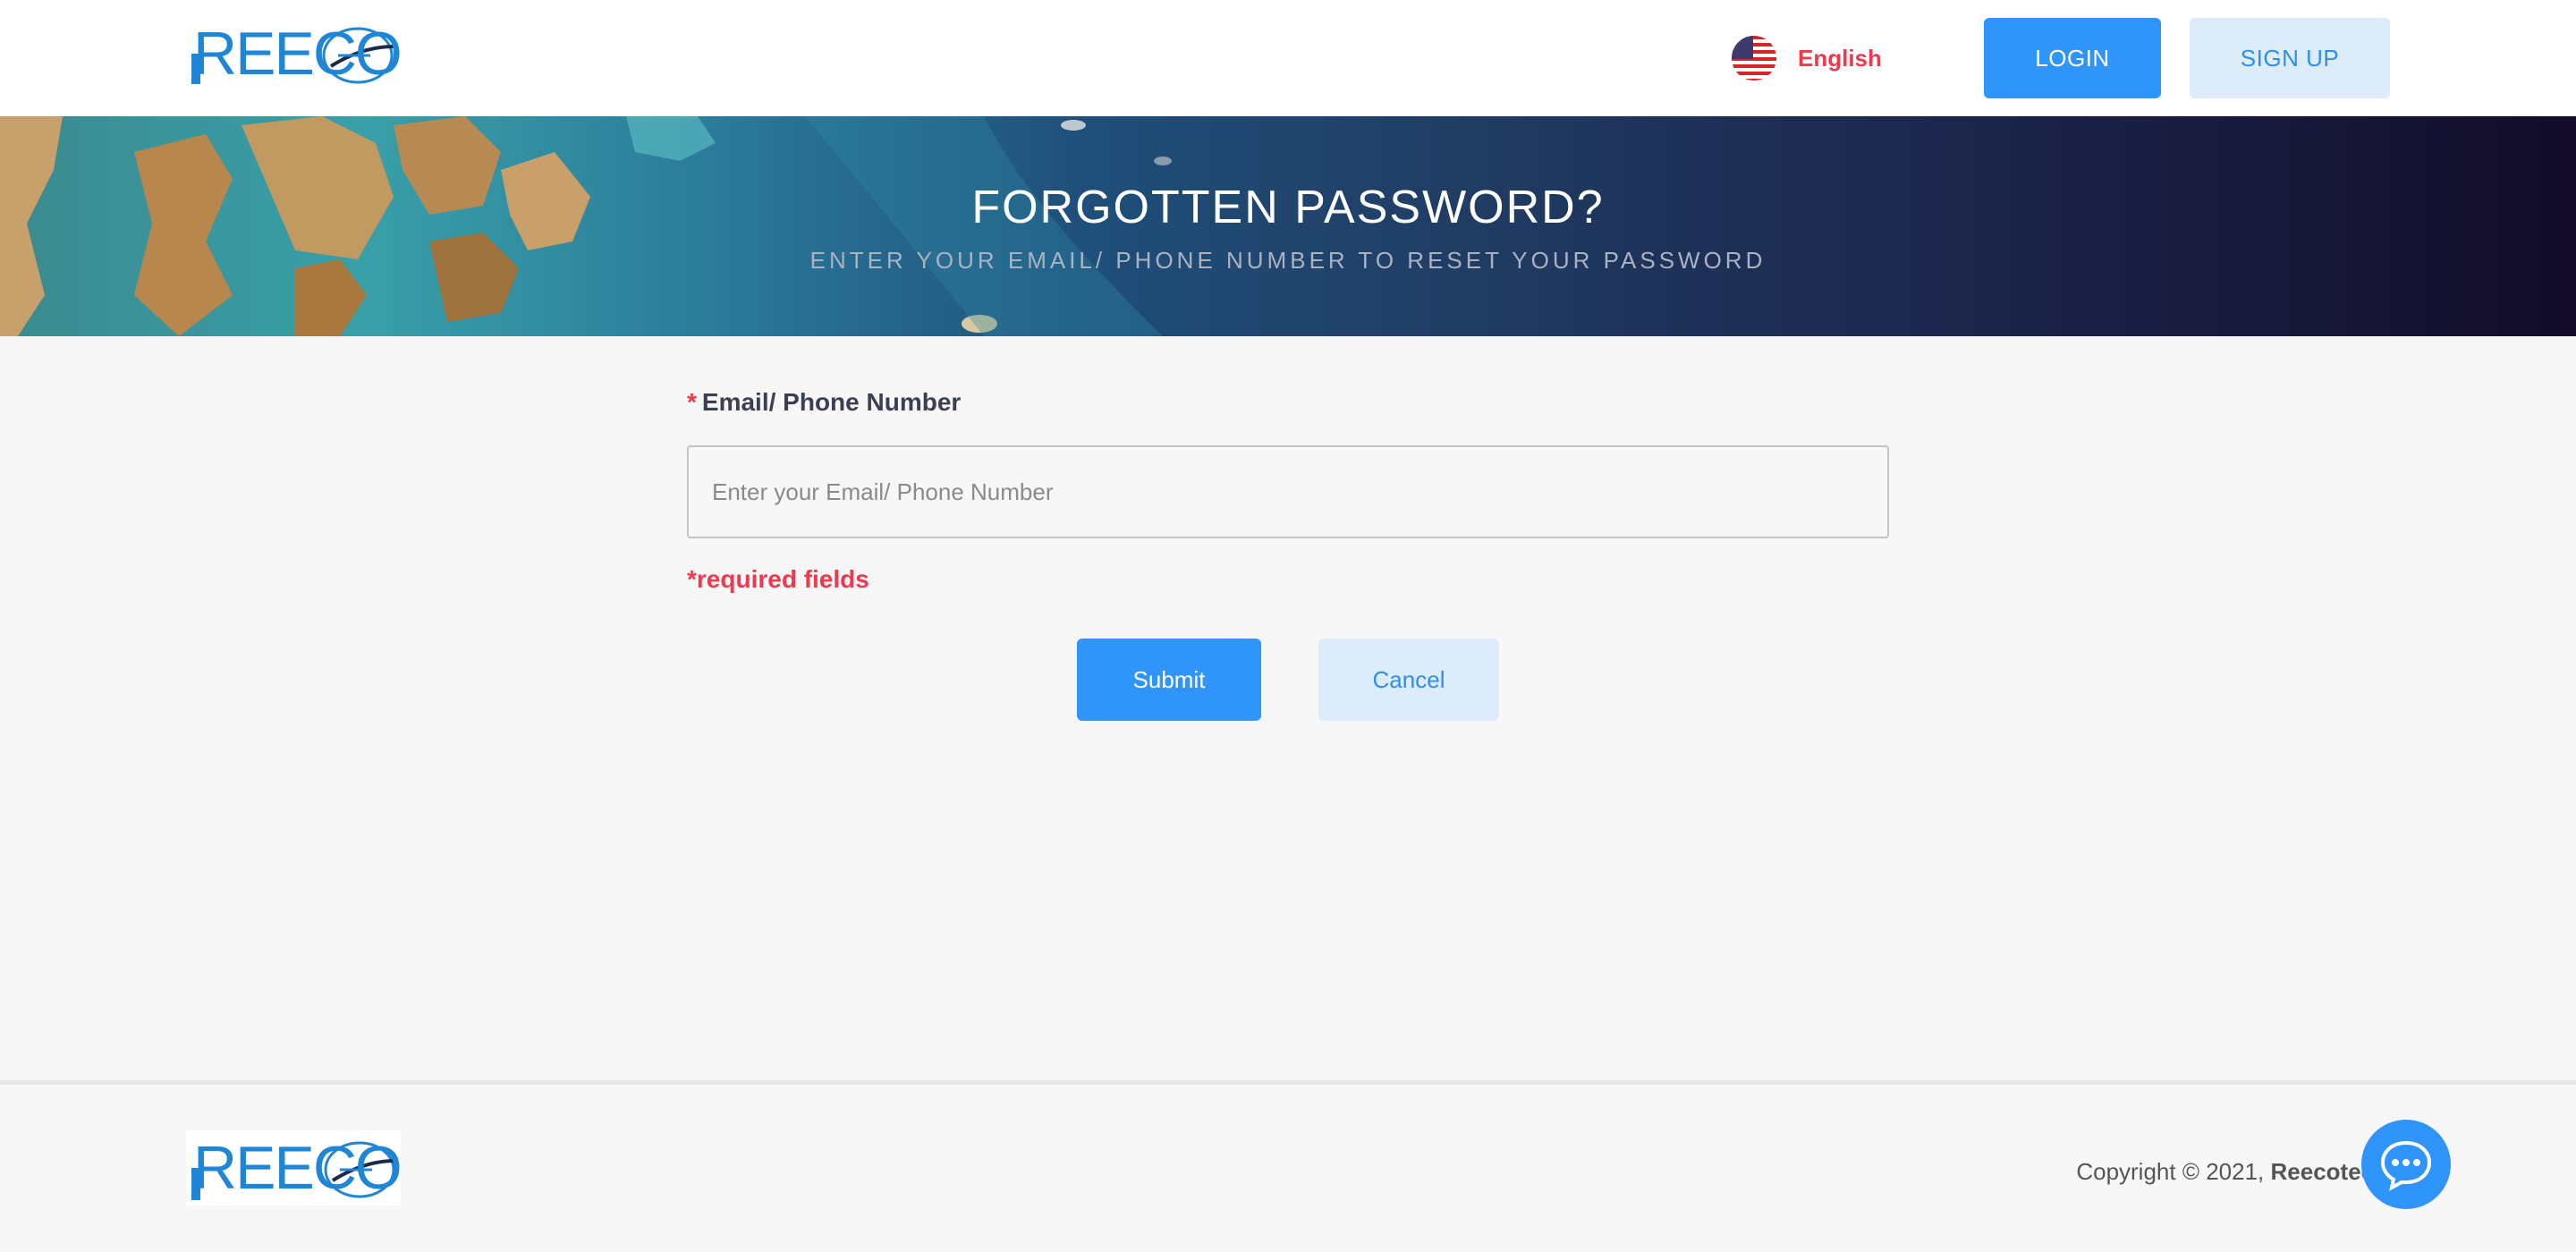  What do you see at coordinates (1754, 58) in the screenshot?
I see `us-flag-icon` at bounding box center [1754, 58].